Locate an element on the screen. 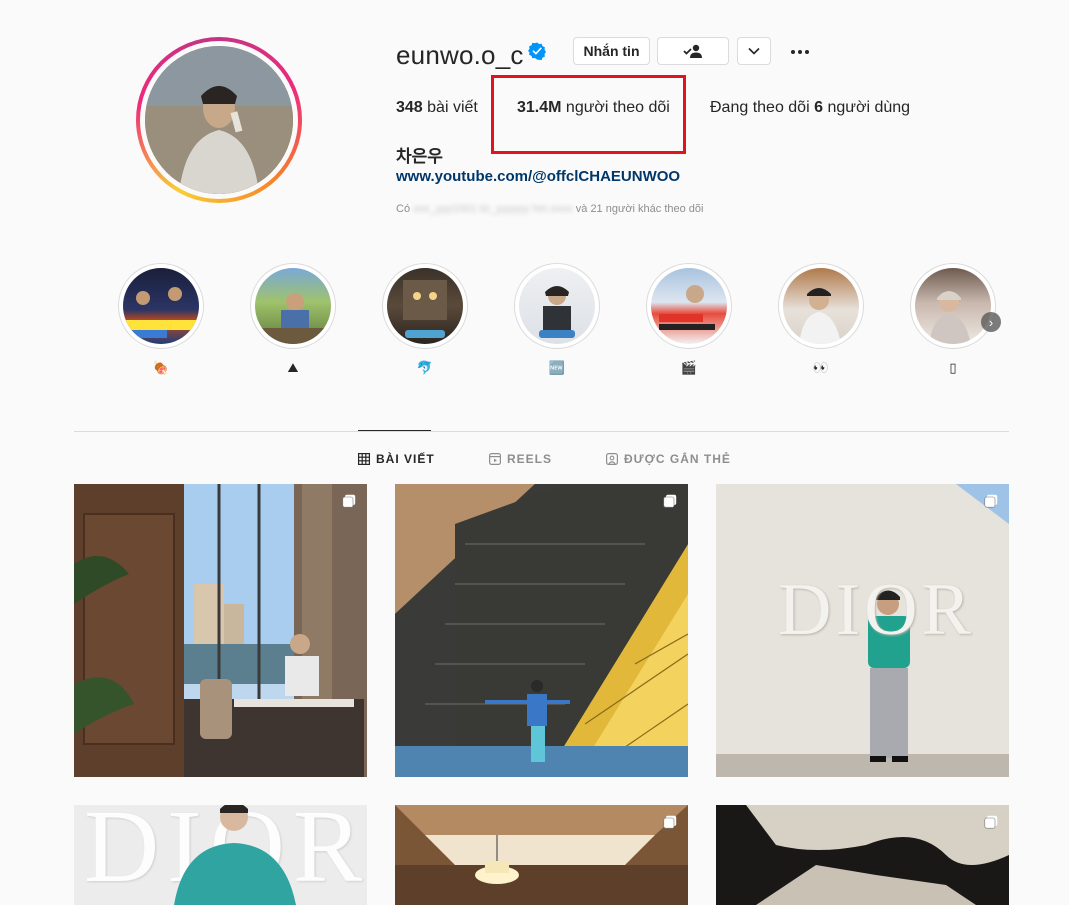 Image resolution: width=1069 pixels, height=905 pixels. avatar-photo is located at coordinates (219, 120).